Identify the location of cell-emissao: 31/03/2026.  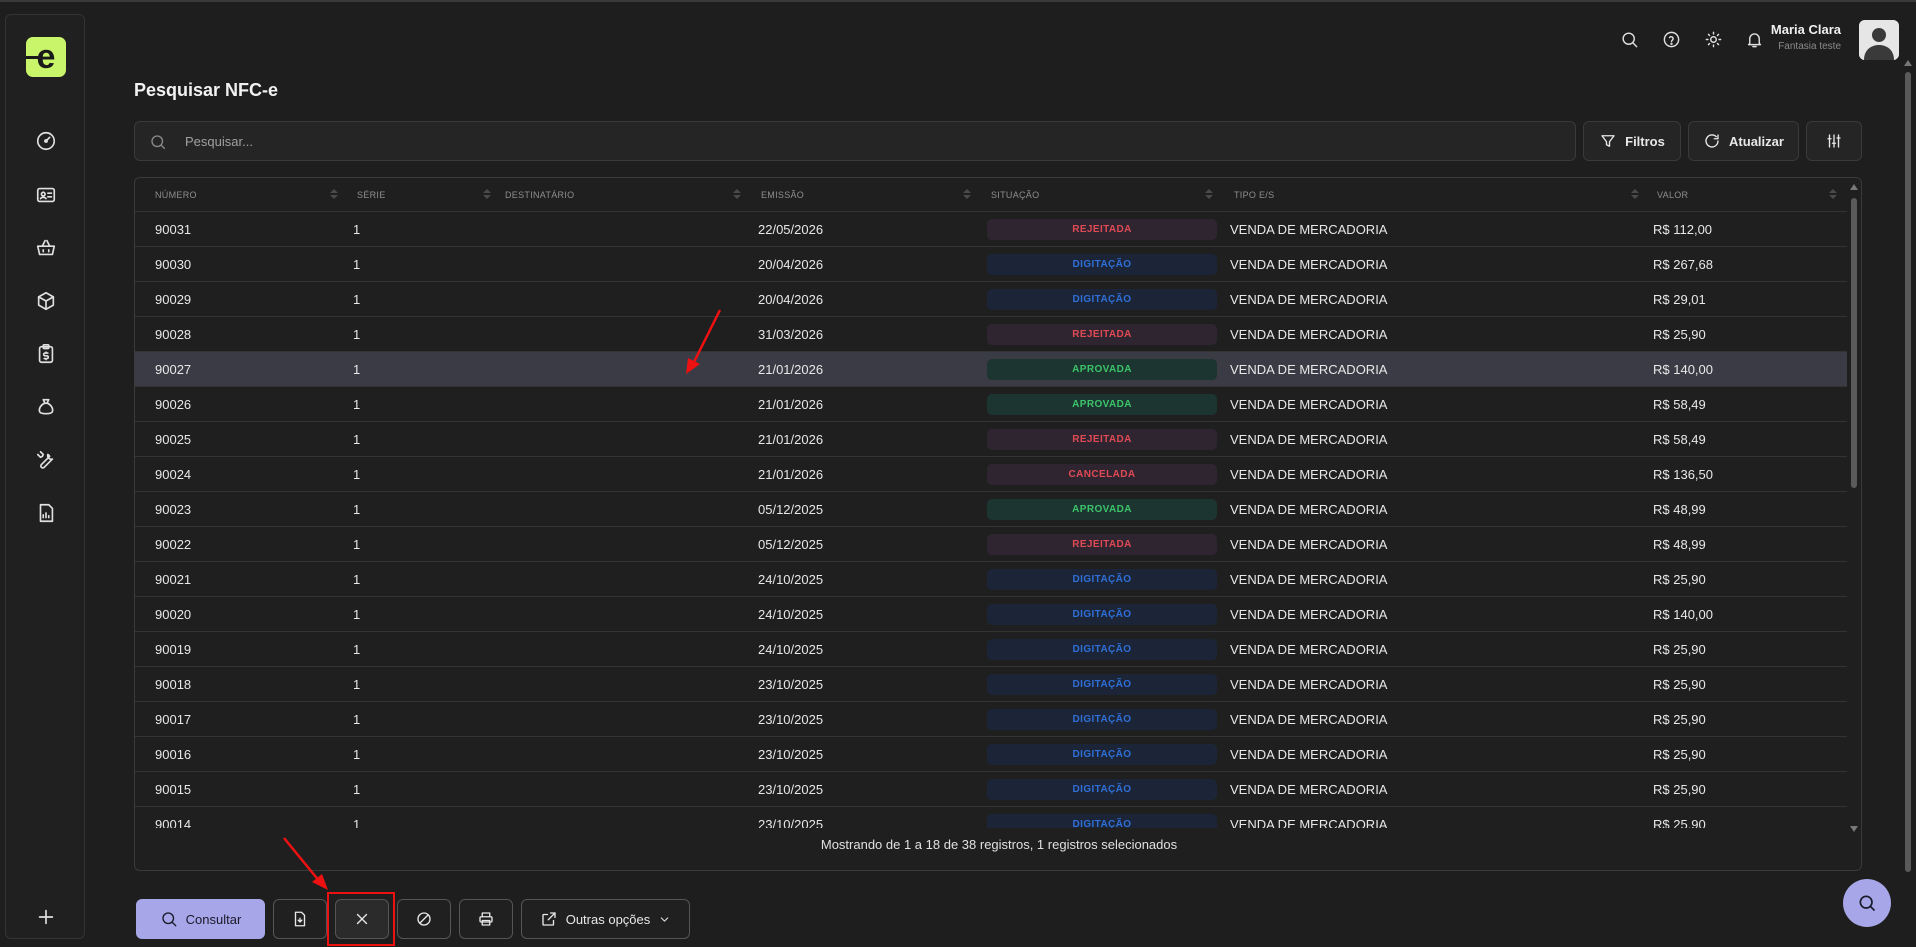
(791, 334).